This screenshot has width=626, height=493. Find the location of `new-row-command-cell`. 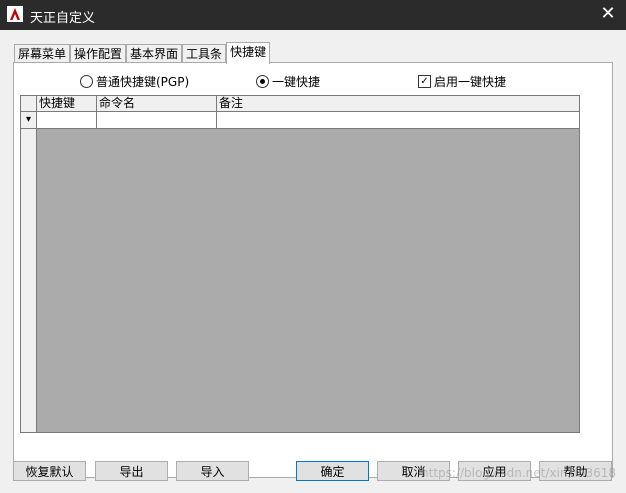

new-row-command-cell is located at coordinates (157, 120).